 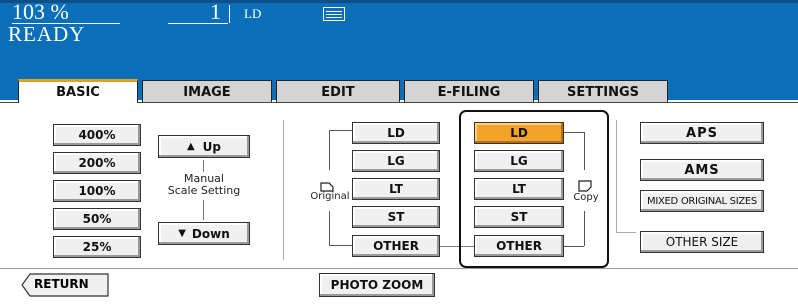 I want to click on original-st-button: ST, so click(x=396, y=217).